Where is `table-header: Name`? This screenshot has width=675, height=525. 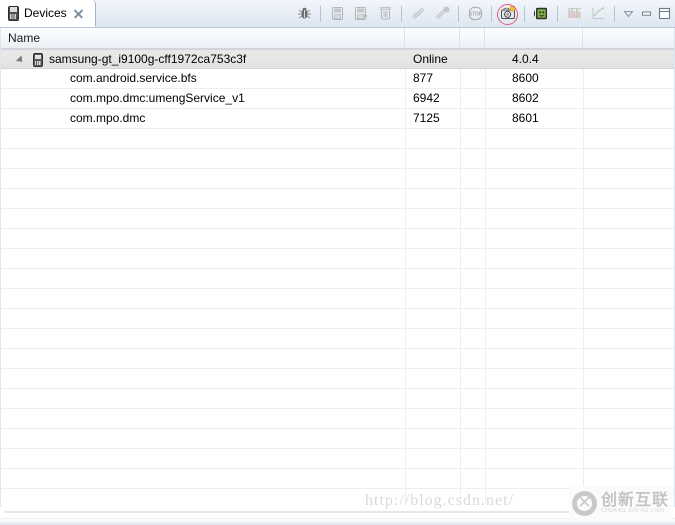 table-header: Name is located at coordinates (337, 38).